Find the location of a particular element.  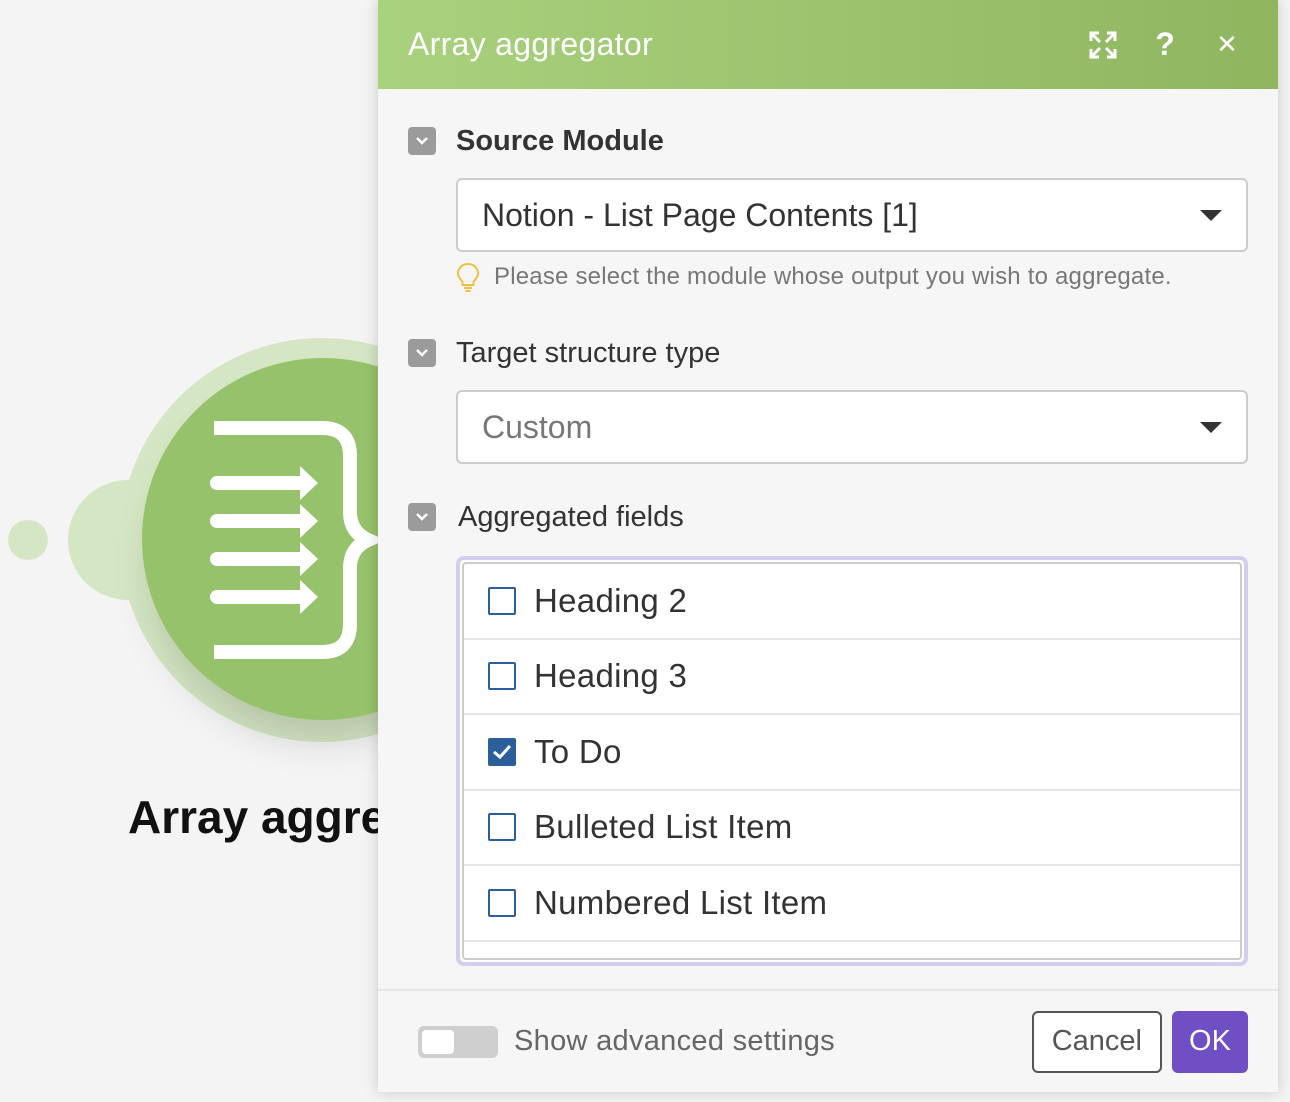

field-row-partial is located at coordinates (852, 950).